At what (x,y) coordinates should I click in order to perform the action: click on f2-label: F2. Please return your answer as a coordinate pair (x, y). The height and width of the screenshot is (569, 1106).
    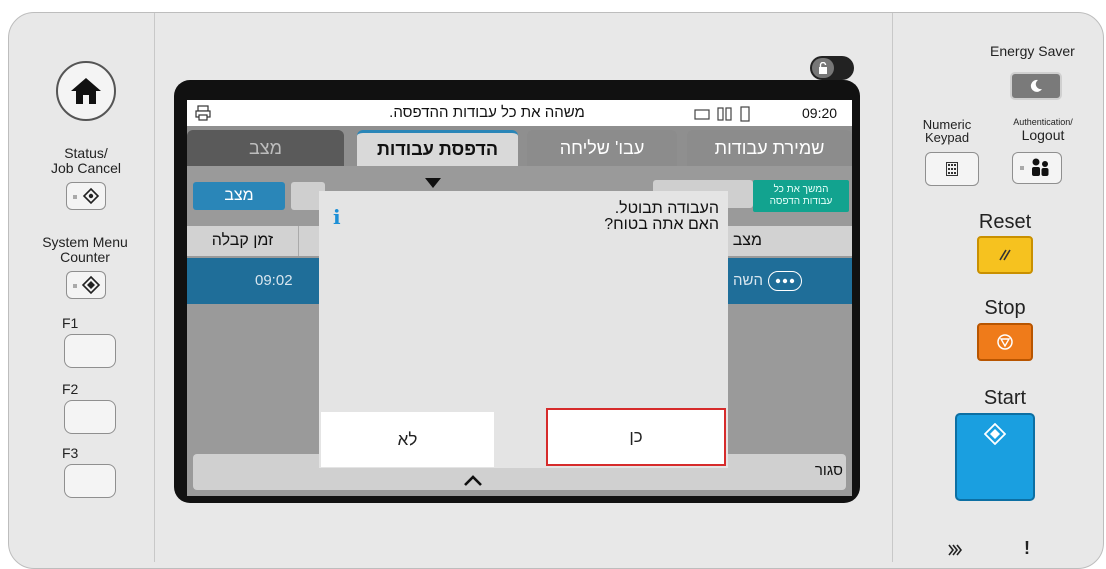
    Looking at the image, I should click on (70, 389).